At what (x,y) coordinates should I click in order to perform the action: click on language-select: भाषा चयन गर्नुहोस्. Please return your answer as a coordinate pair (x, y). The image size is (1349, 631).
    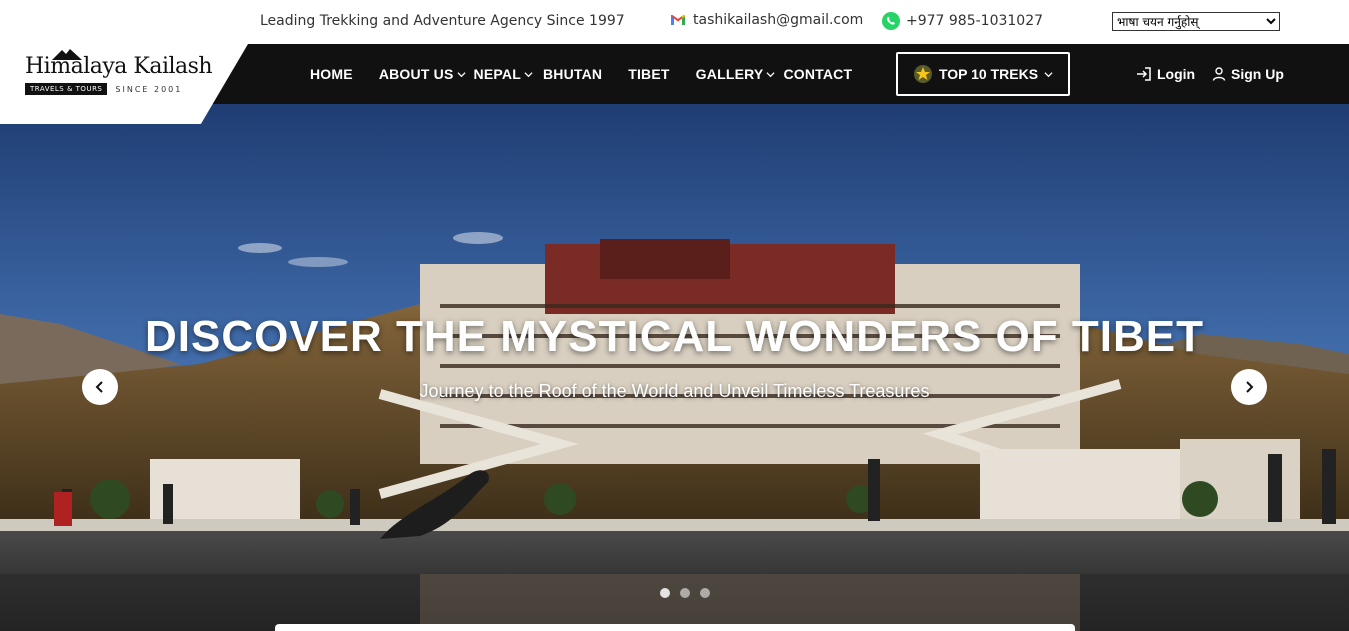
    Looking at the image, I should click on (1196, 21).